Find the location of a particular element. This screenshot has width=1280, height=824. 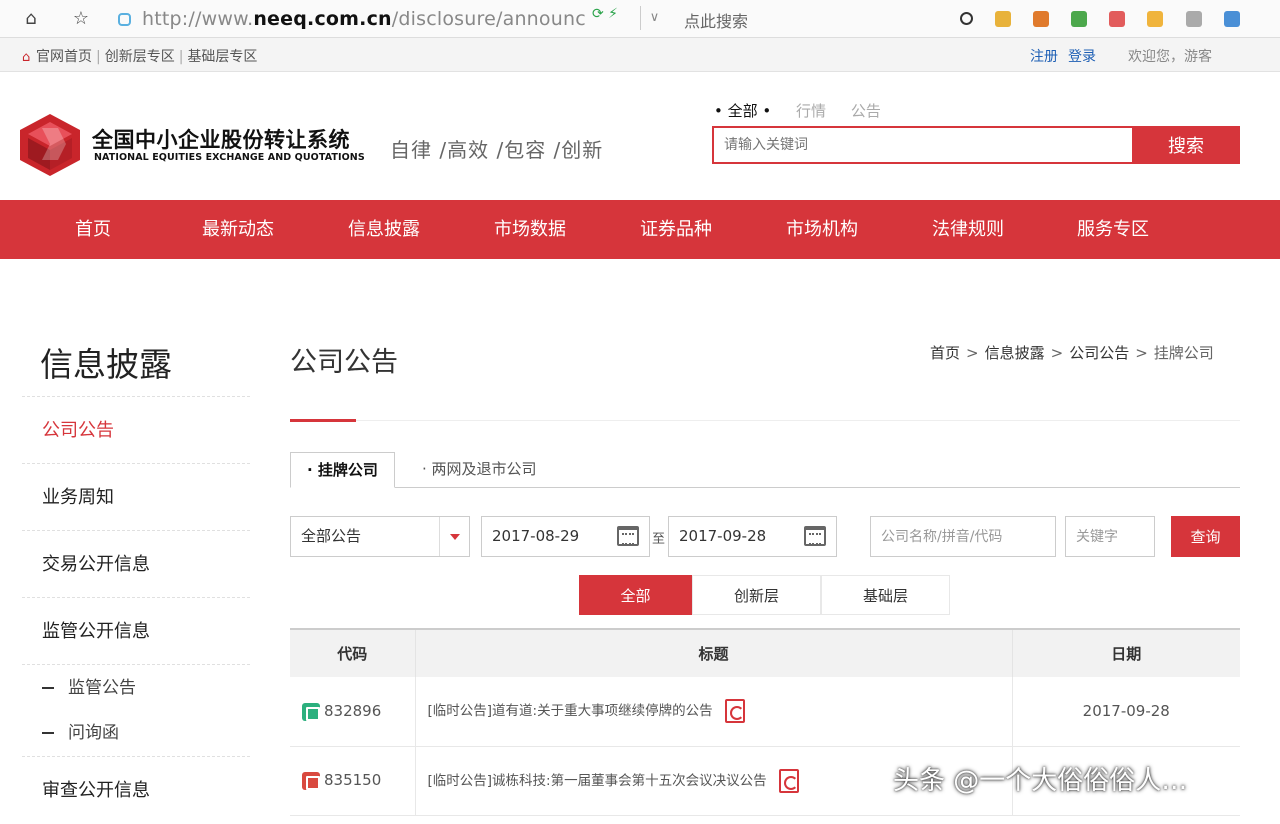

topbar-link-innovation: 创新层专区 is located at coordinates (140, 57).